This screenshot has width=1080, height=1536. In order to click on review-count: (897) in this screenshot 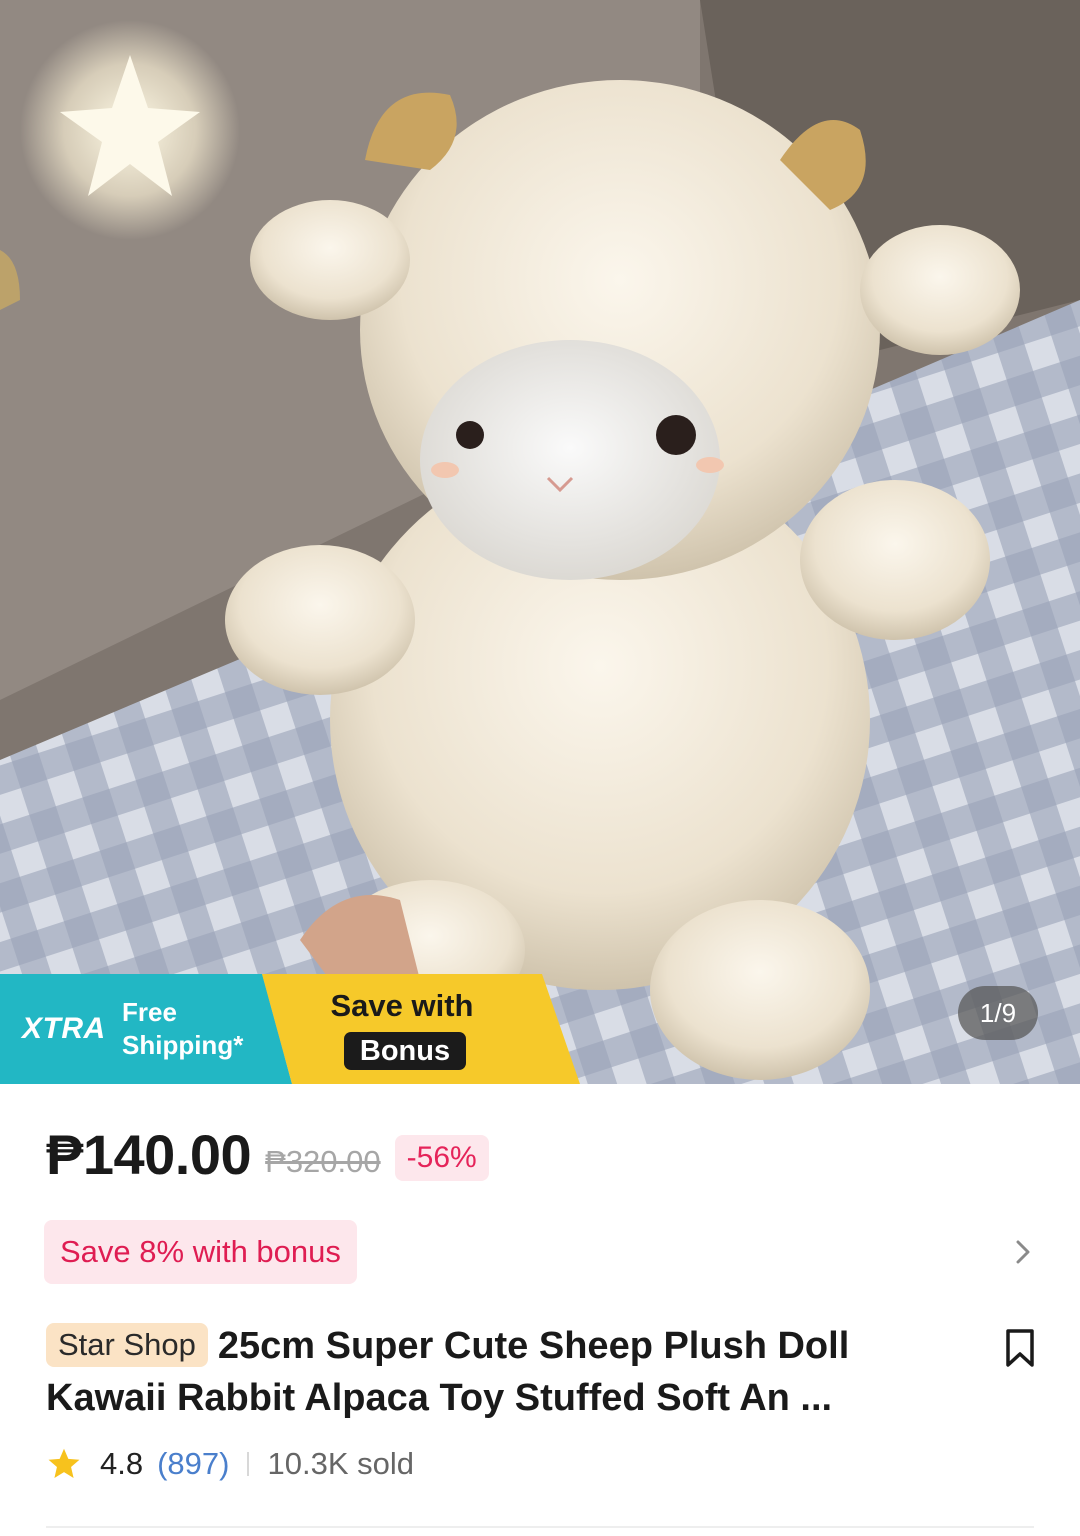, I will do `click(193, 1464)`.